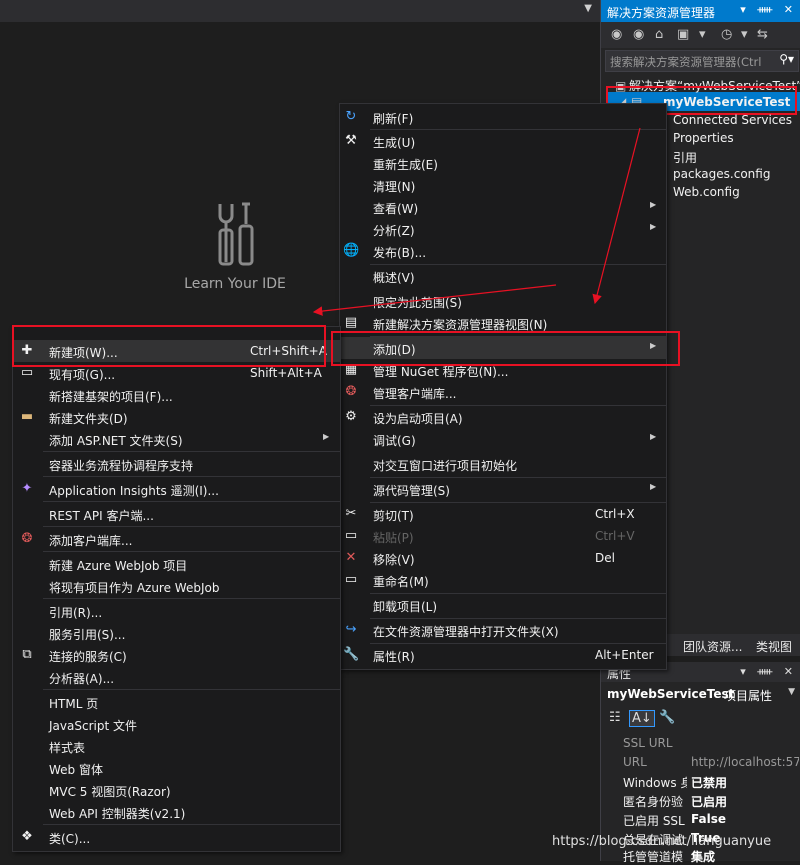 Image resolution: width=800 pixels, height=865 pixels. I want to click on build-icon: ⚒, so click(351, 140).